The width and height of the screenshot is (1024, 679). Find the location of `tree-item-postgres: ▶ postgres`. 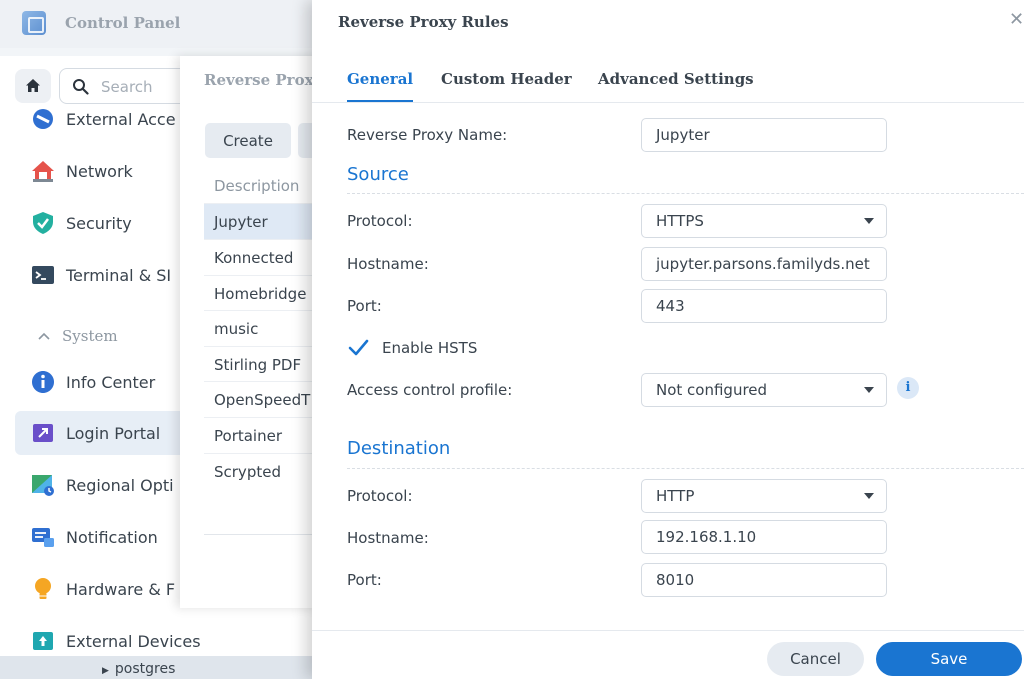

tree-item-postgres: ▶ postgres is located at coordinates (138, 669).